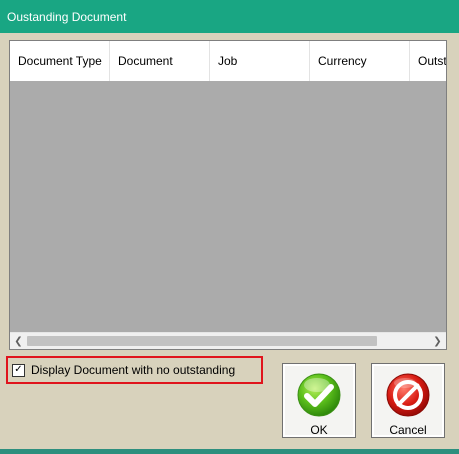 This screenshot has height=454, width=459. What do you see at coordinates (202, 341) in the screenshot?
I see `scrollbar-thumb` at bounding box center [202, 341].